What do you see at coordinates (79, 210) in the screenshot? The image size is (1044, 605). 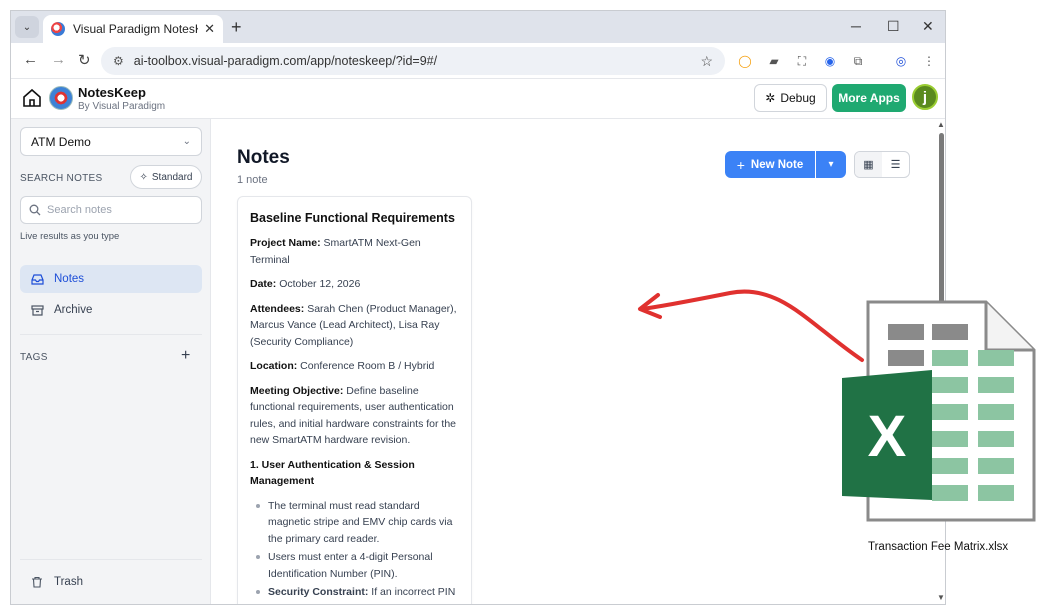 I see `search-placeholder: Search notes` at bounding box center [79, 210].